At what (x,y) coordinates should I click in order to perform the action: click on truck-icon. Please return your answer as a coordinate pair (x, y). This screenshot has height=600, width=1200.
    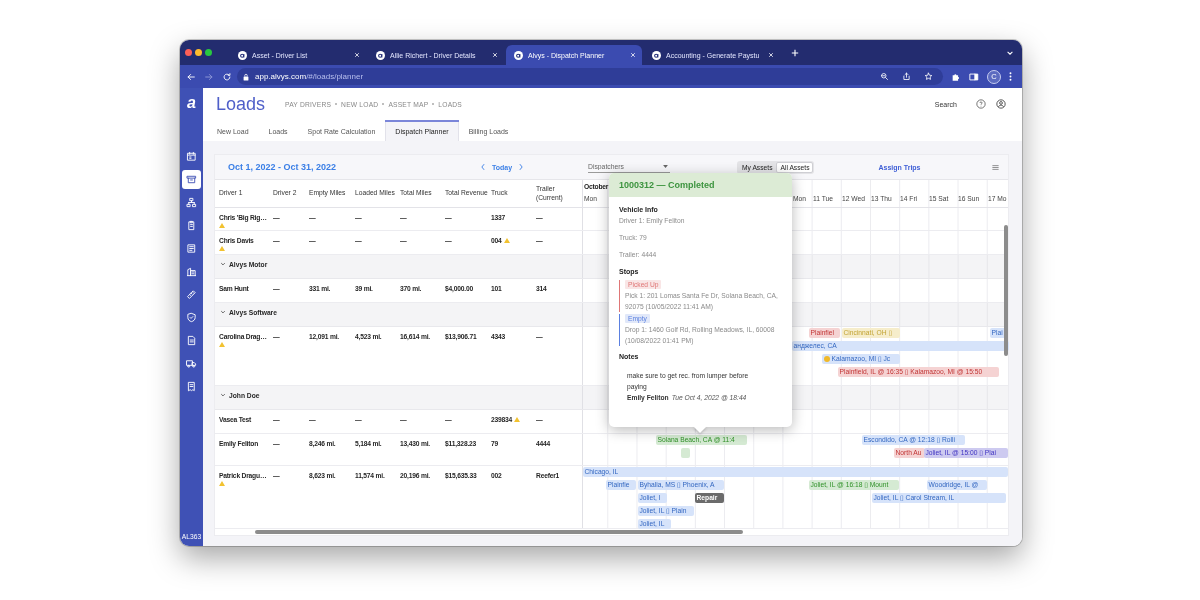
    Looking at the image, I should click on (191, 363).